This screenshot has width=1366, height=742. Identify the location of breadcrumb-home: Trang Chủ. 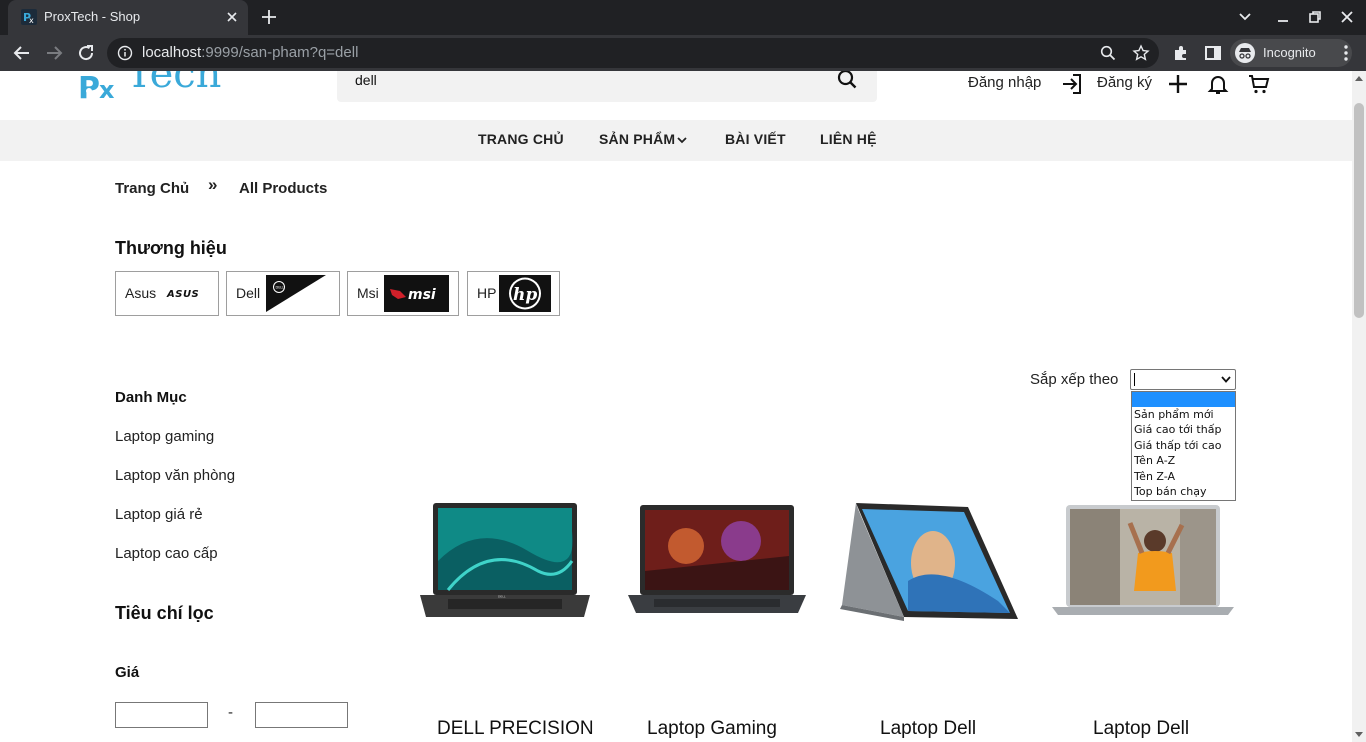
(152, 188).